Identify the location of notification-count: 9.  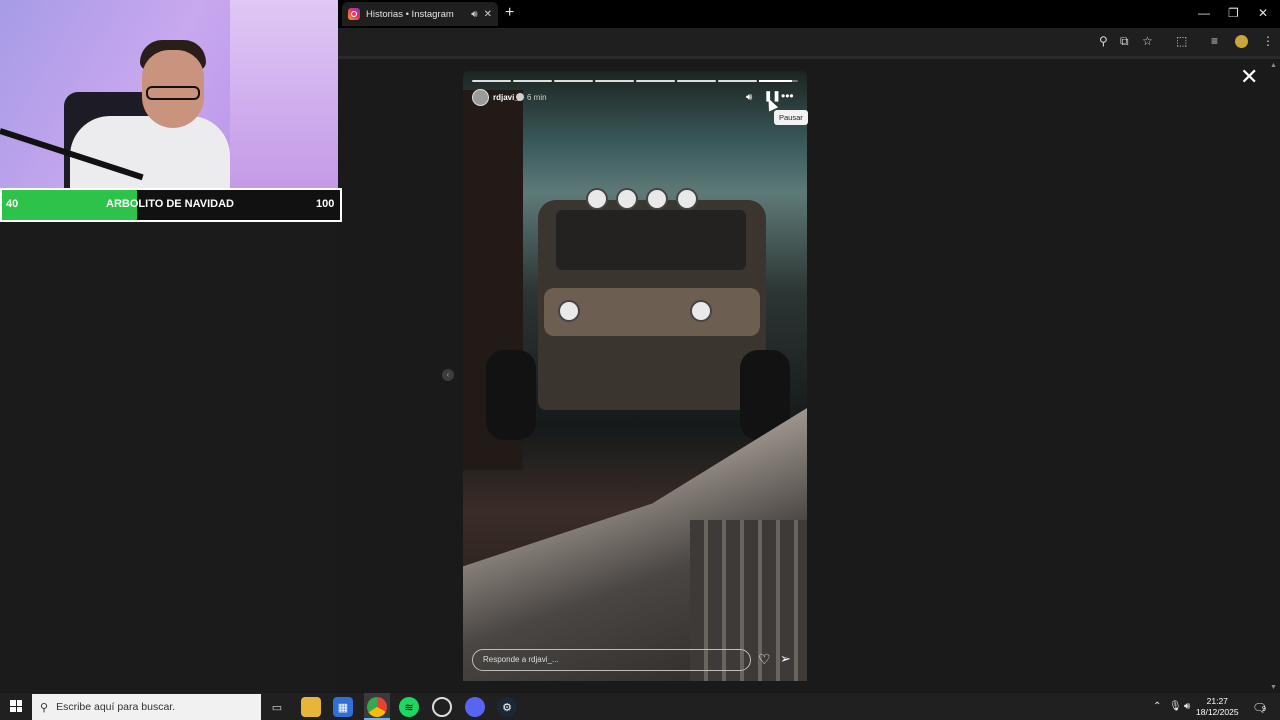
(1264, 709).